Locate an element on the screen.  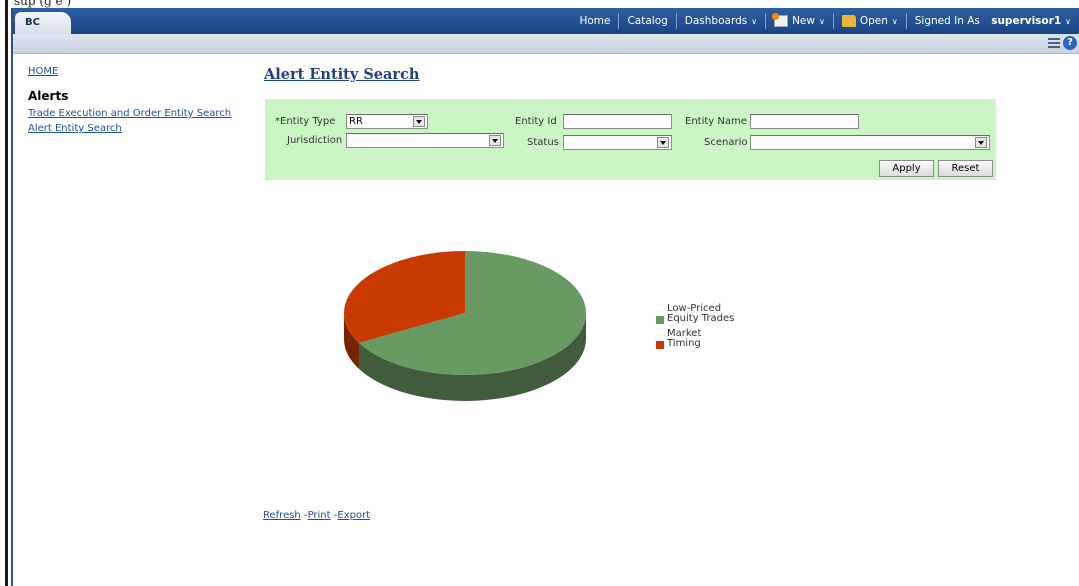
legend-item: Low-Priced Equity Trades is located at coordinates (698, 314).